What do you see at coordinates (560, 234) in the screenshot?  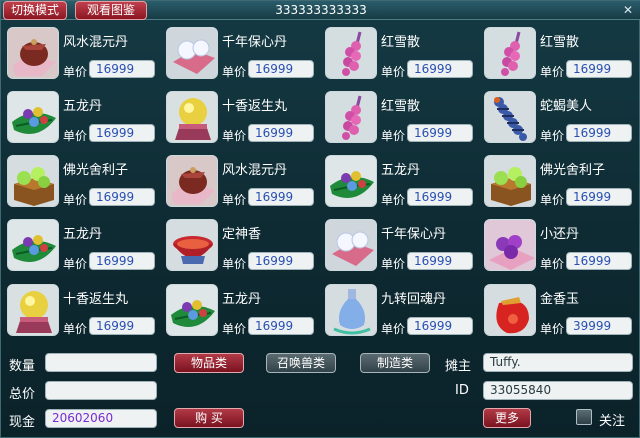 I see `item-name: 小还丹` at bounding box center [560, 234].